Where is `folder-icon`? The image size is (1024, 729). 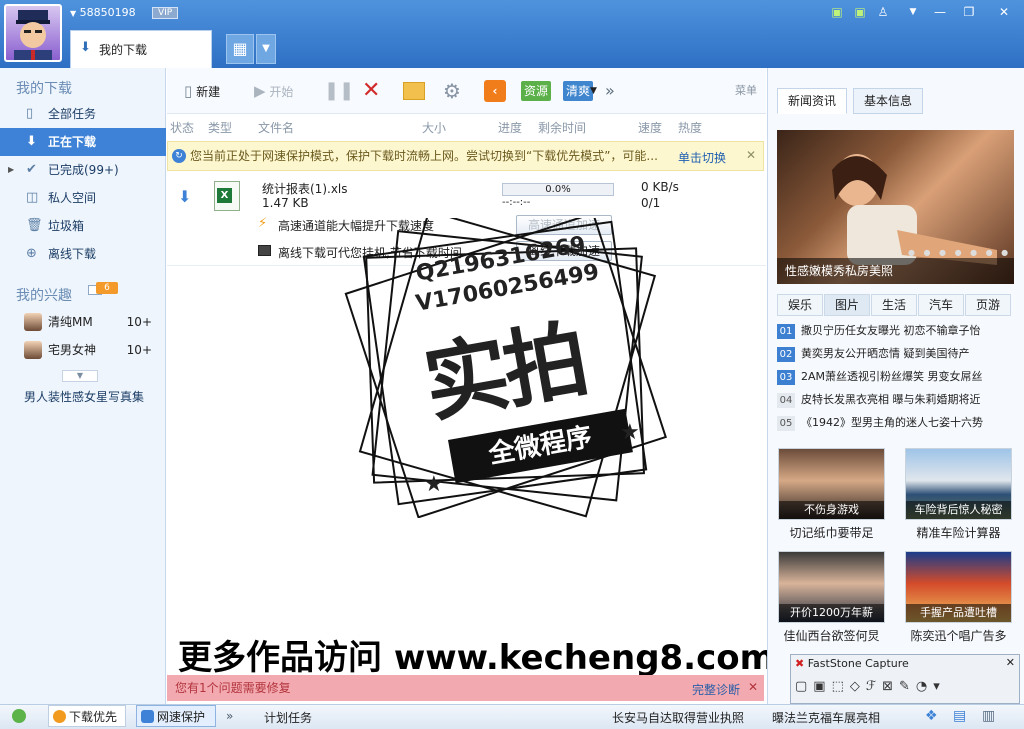
folder-icon is located at coordinates (414, 91).